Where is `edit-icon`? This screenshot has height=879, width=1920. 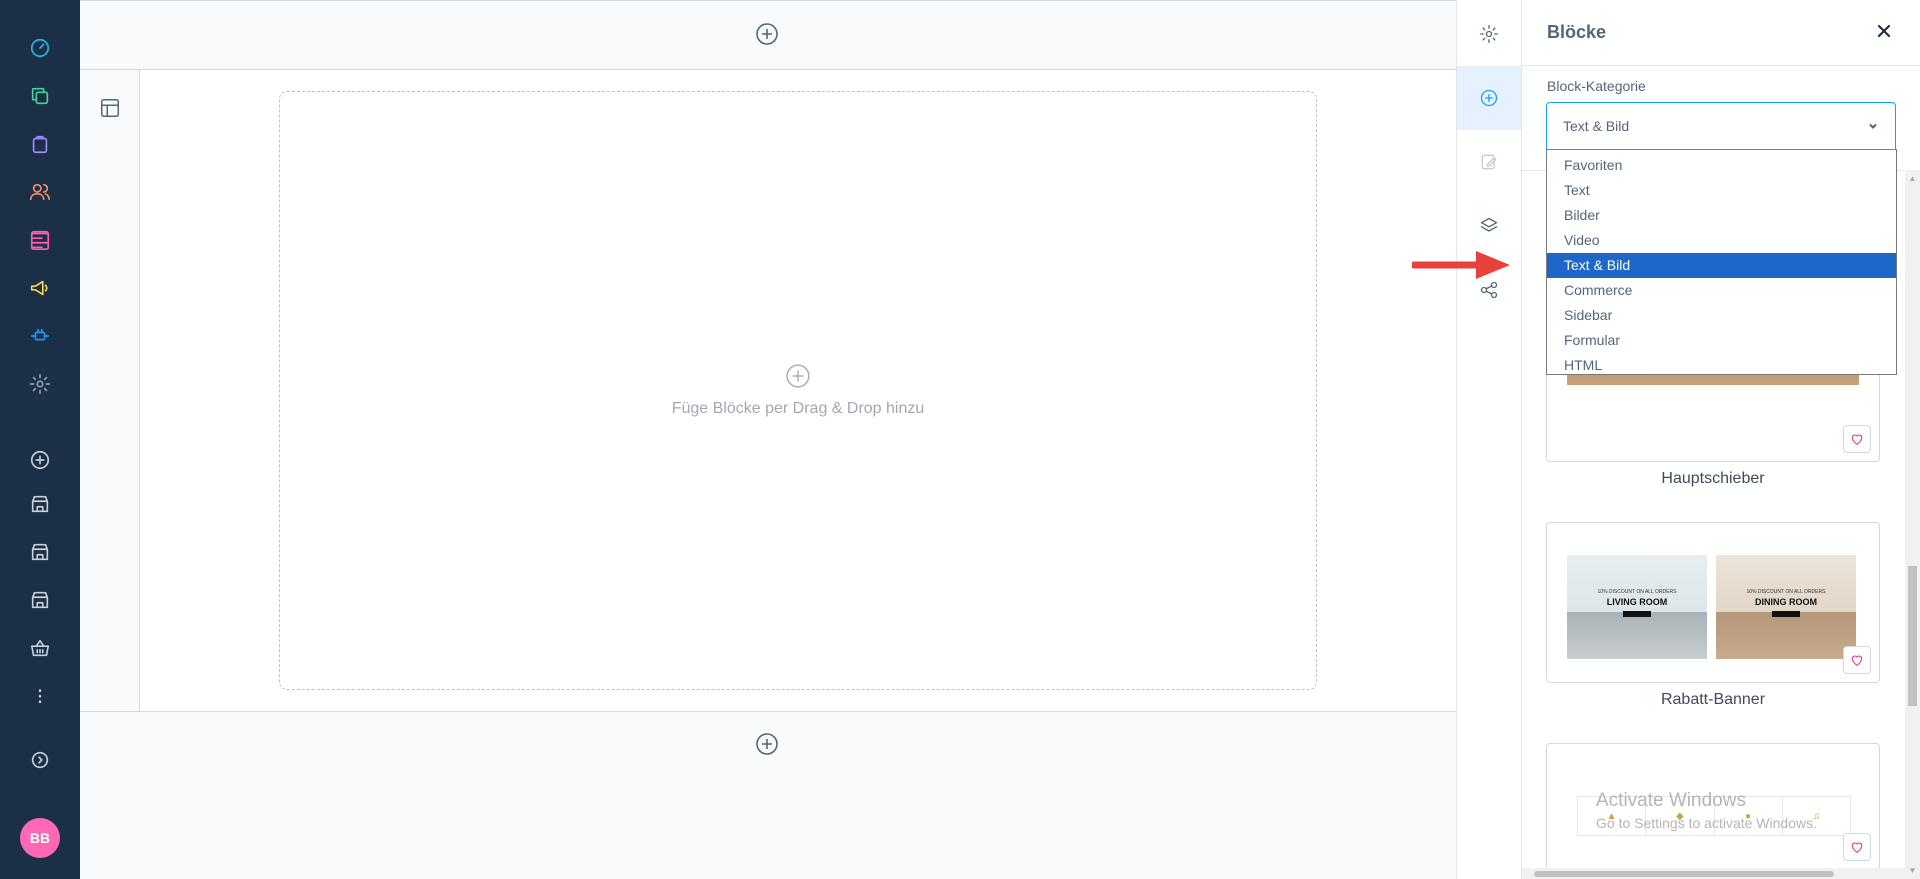
edit-icon is located at coordinates (1489, 162).